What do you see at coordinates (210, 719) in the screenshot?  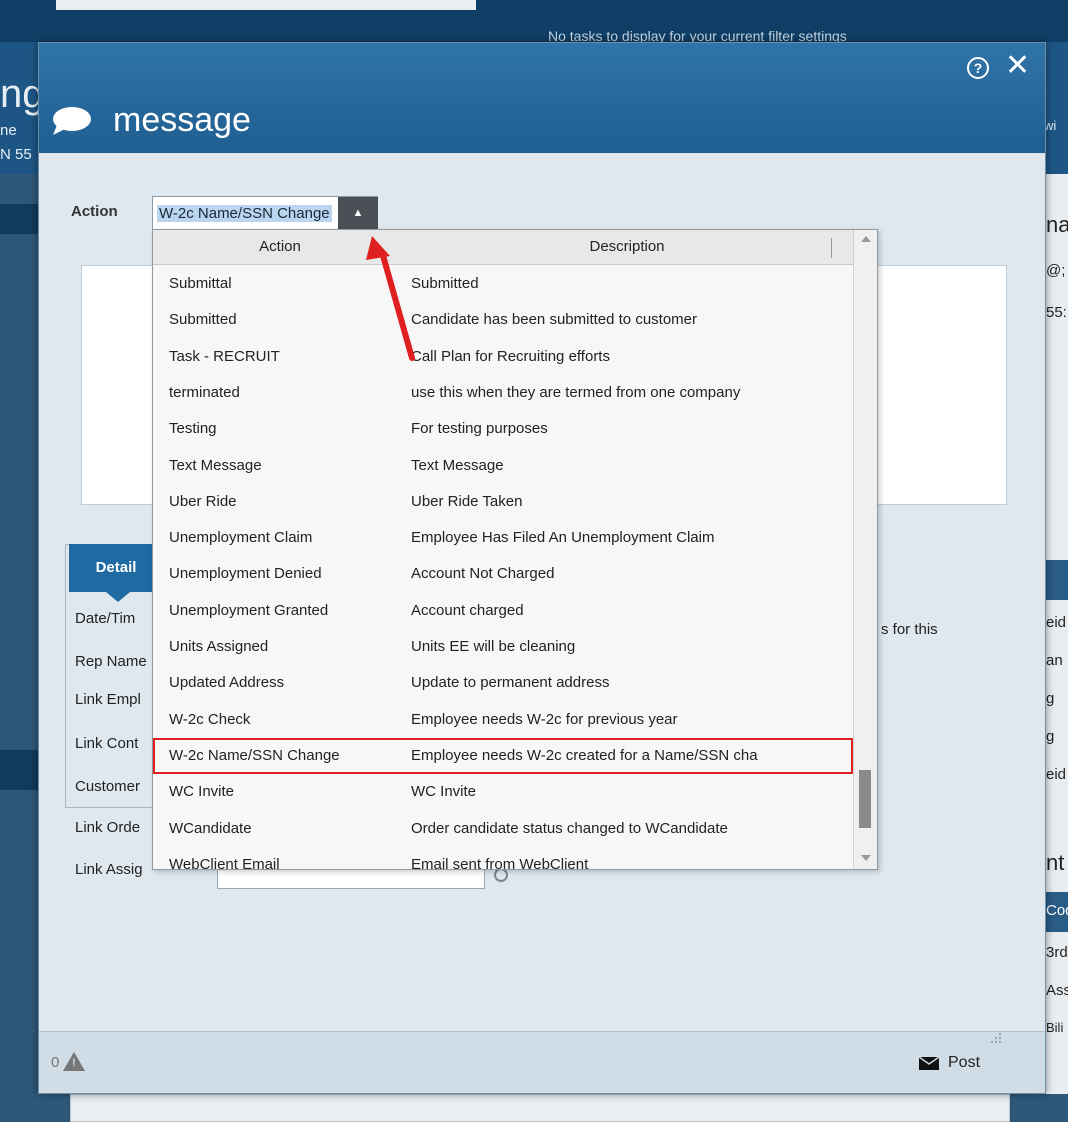 I see `list-item-action: W-2c Check` at bounding box center [210, 719].